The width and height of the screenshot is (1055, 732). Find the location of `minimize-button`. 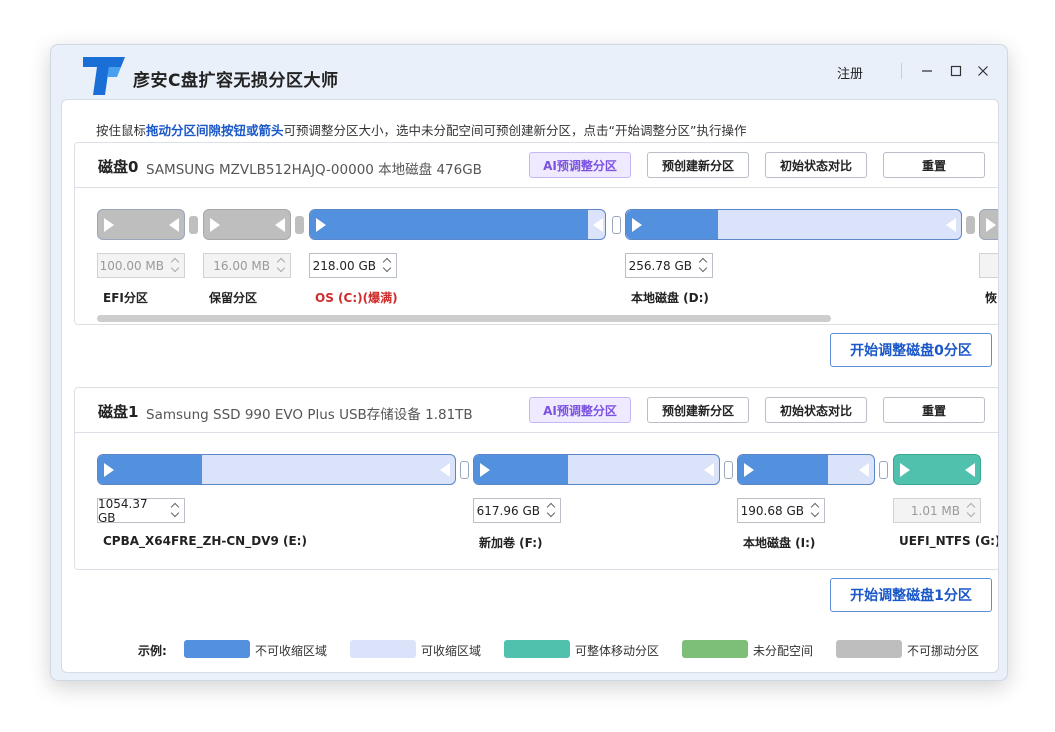

minimize-button is located at coordinates (927, 71).